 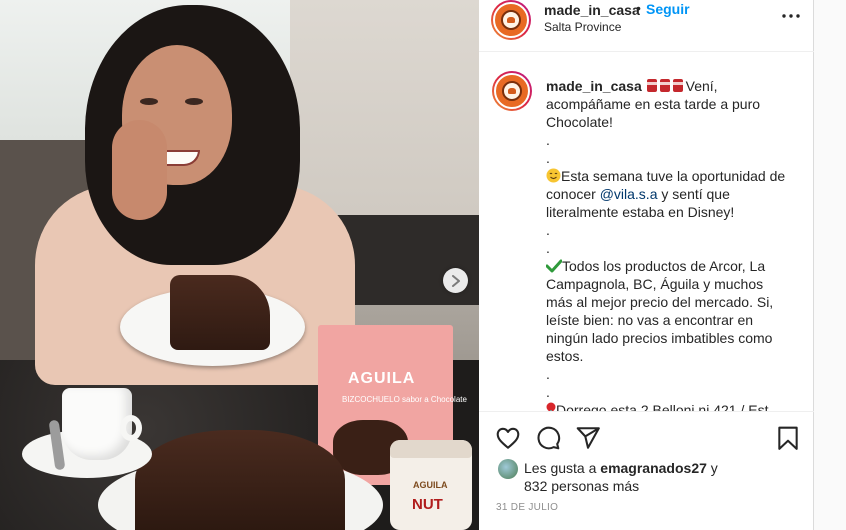 I want to click on bookmark-icon, so click(x=788, y=438).